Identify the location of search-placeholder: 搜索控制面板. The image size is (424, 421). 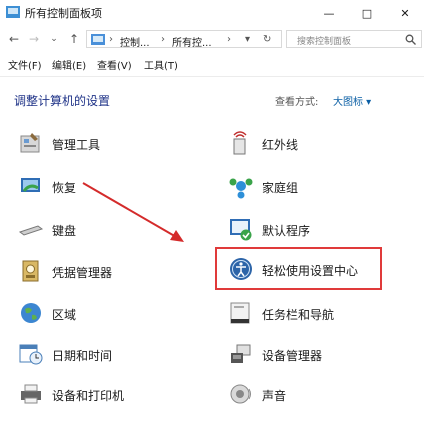
(324, 42).